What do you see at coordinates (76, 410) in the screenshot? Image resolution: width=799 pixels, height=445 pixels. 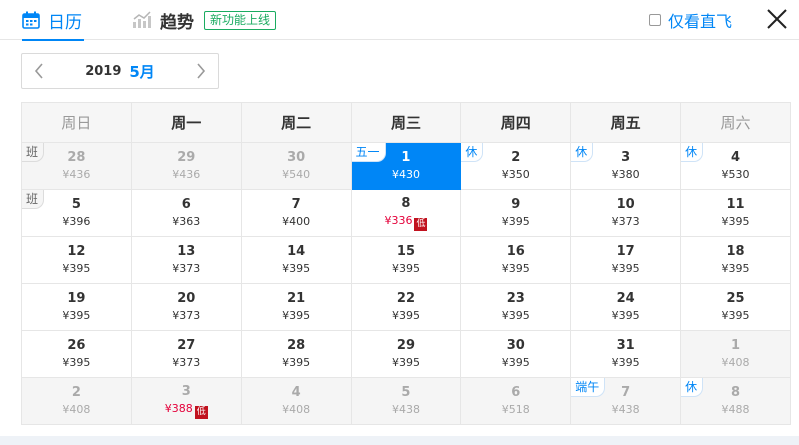 I see `day-price-line: ¥408` at bounding box center [76, 410].